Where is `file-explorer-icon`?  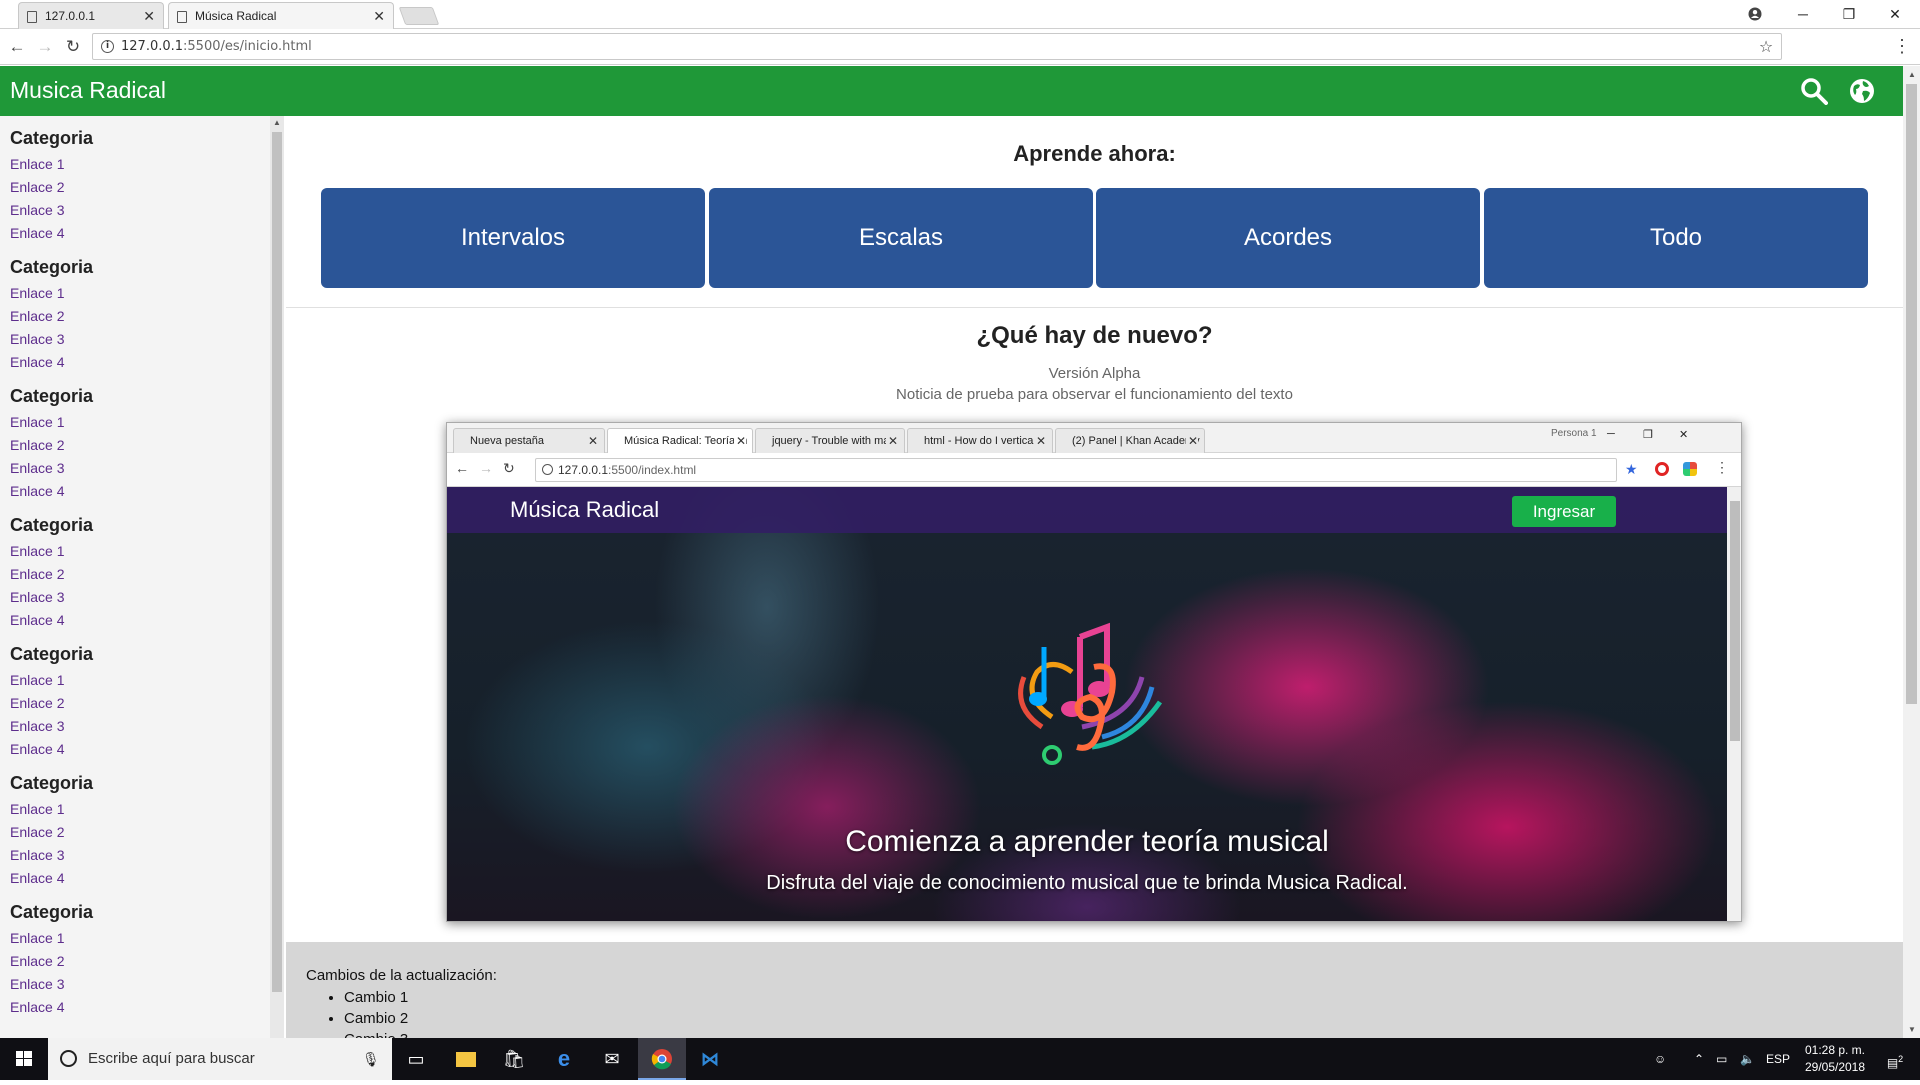
file-explorer-icon is located at coordinates (466, 1059).